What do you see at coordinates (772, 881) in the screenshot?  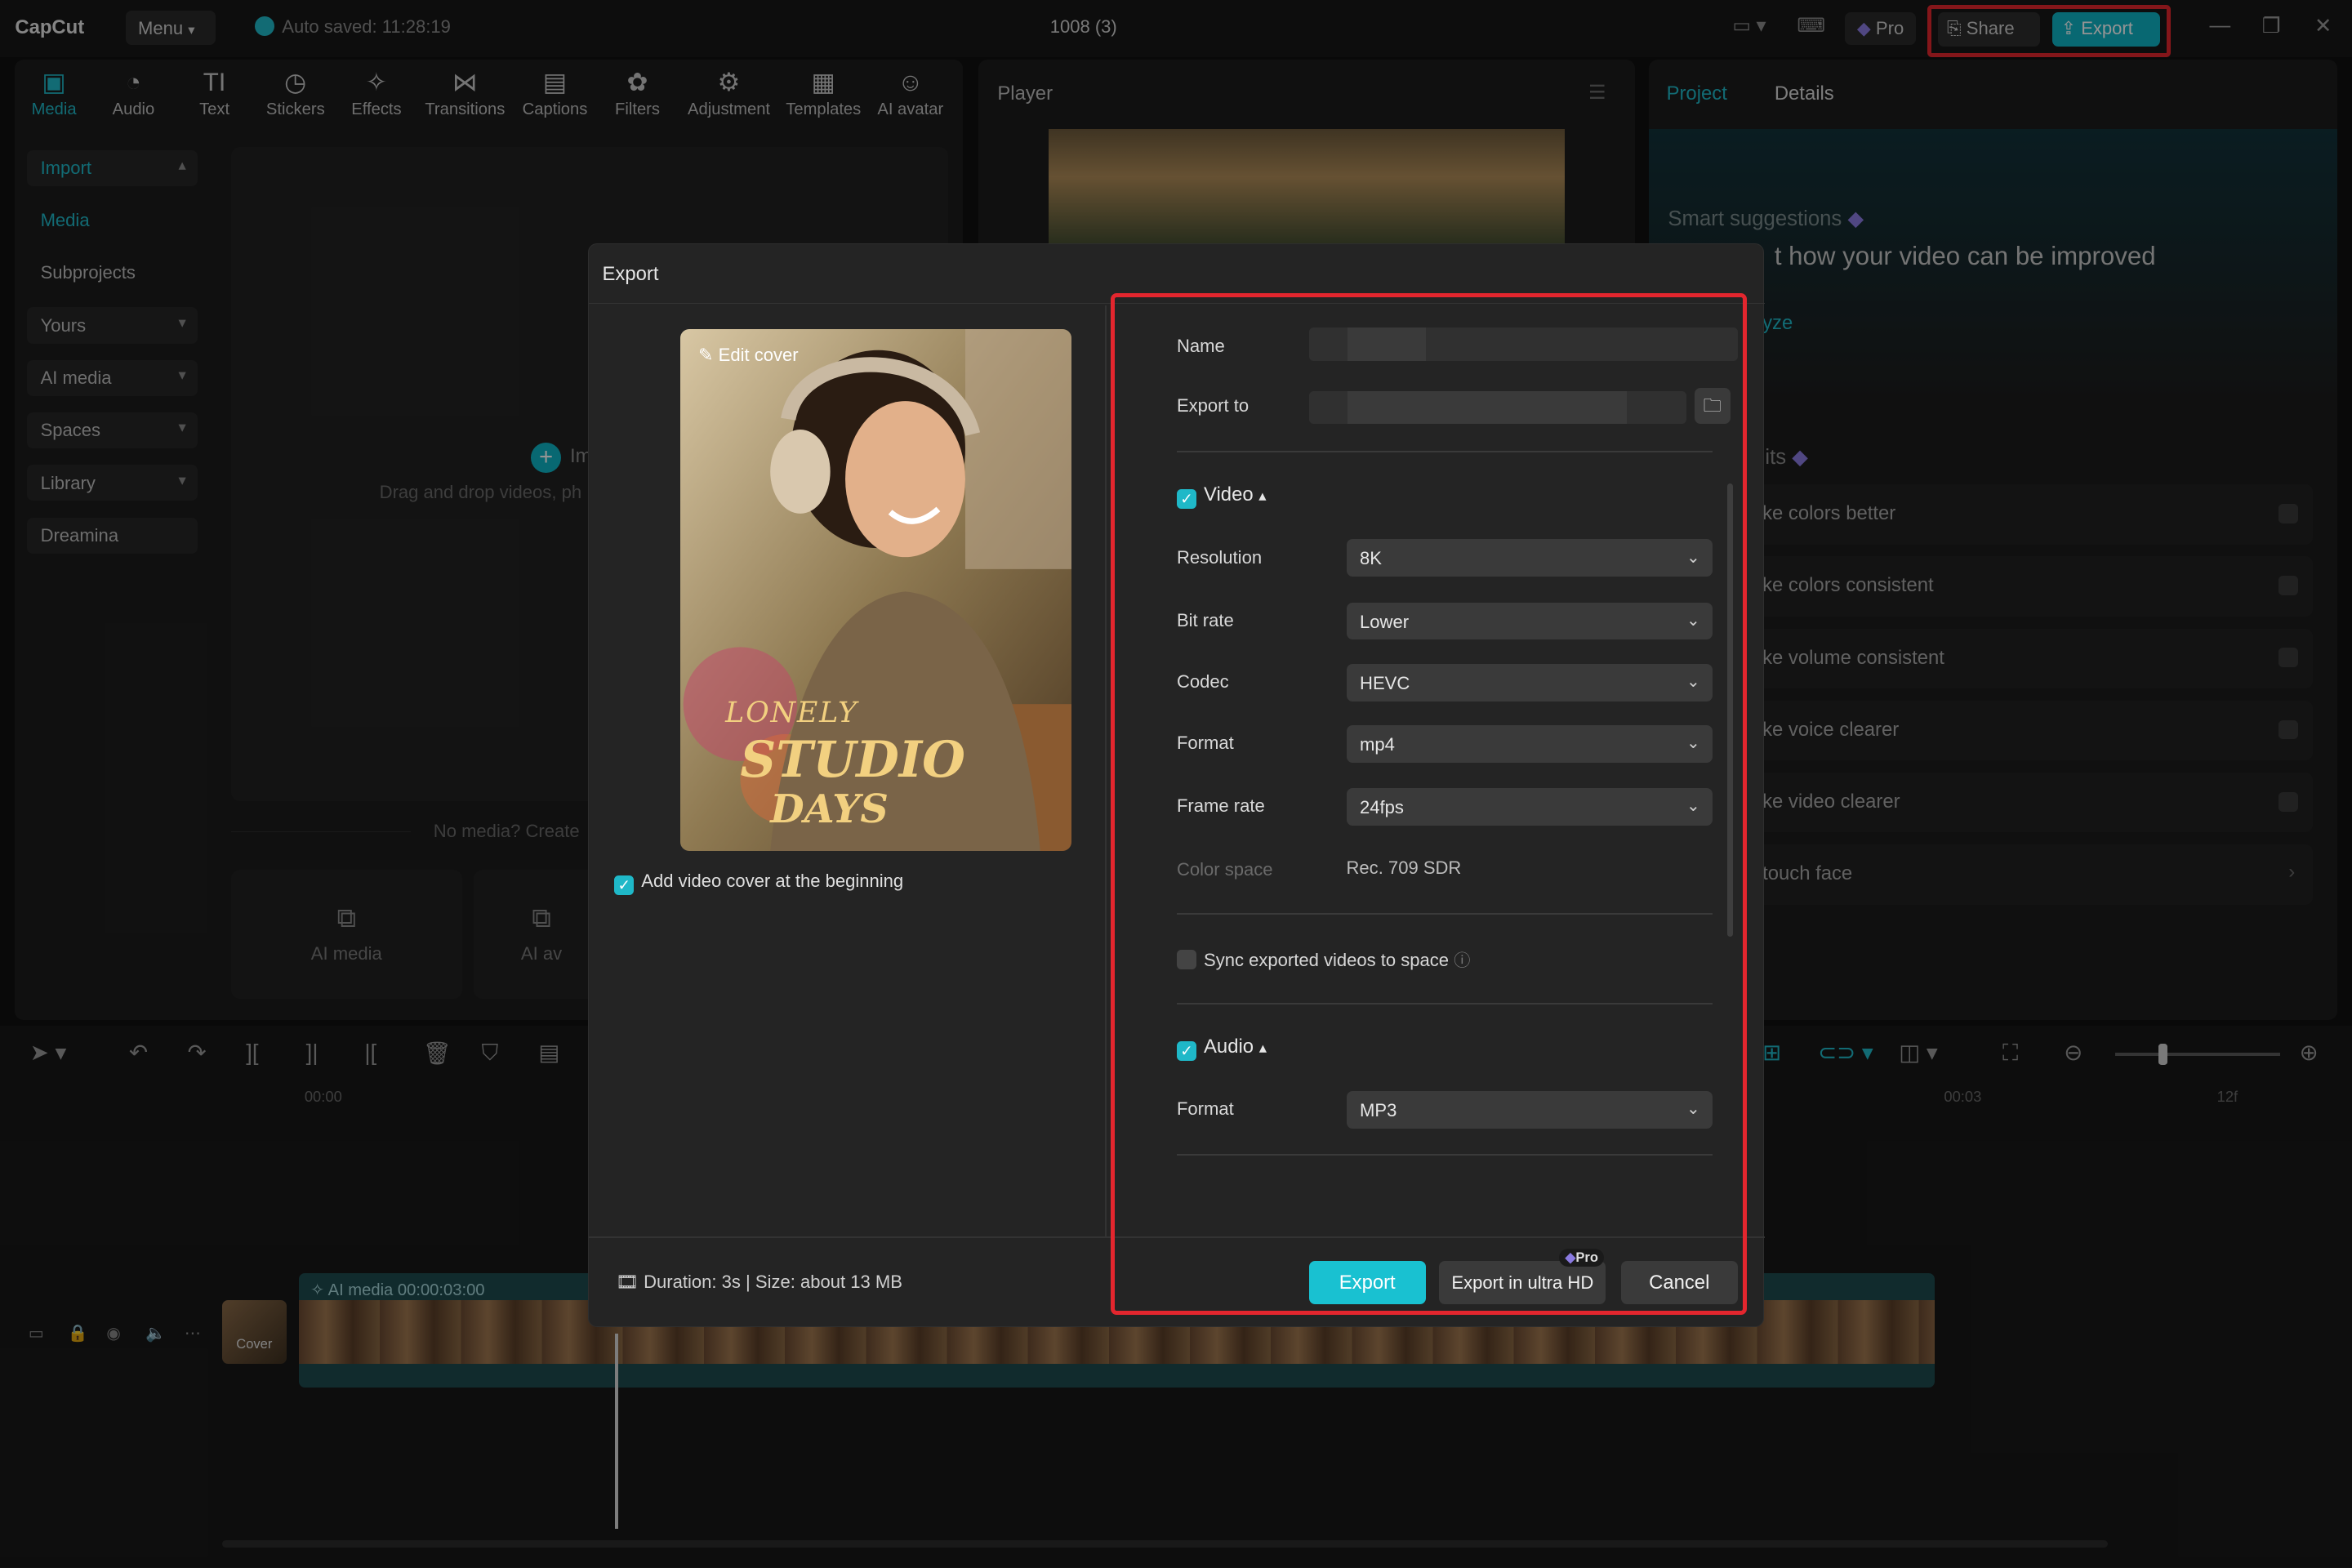 I see `add-cover-label: Add video cover at the beginning` at bounding box center [772, 881].